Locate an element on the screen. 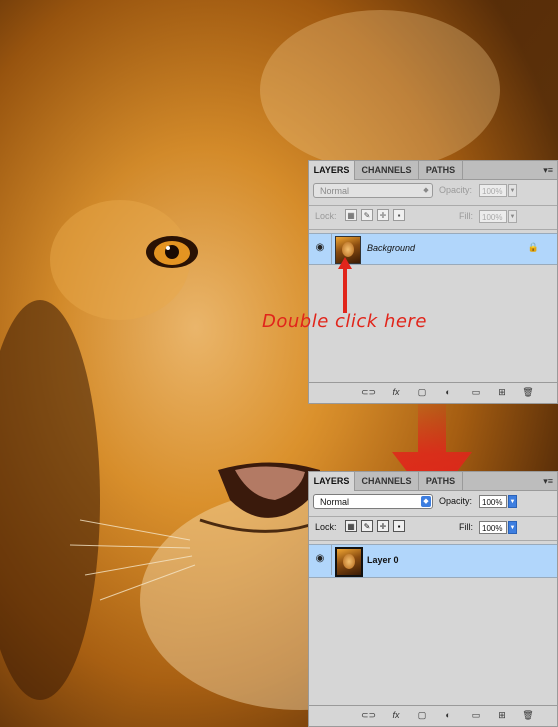 The width and height of the screenshot is (558, 727). pointer-arrow-icon is located at coordinates (345, 285).